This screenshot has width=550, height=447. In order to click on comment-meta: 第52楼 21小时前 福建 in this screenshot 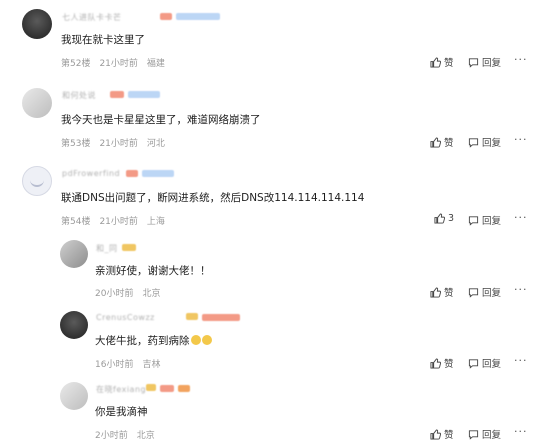, I will do `click(117, 62)`.